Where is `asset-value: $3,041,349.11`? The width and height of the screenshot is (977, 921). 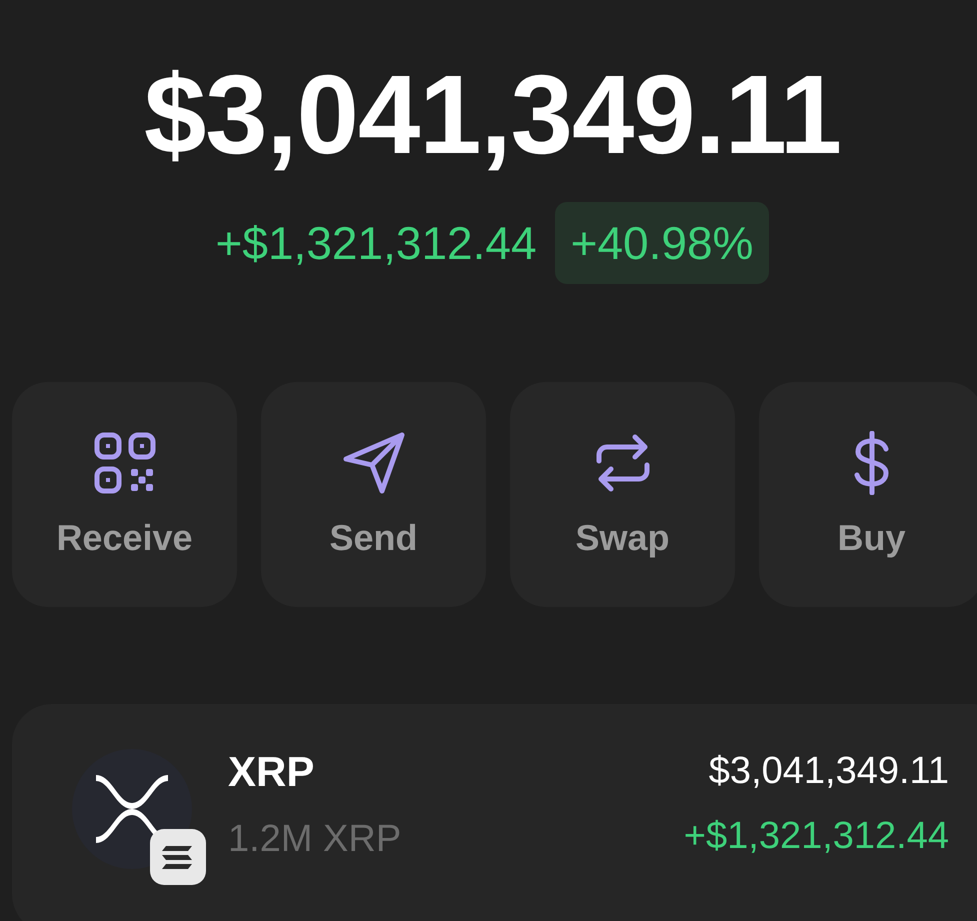
asset-value: $3,041,349.11 is located at coordinates (828, 771).